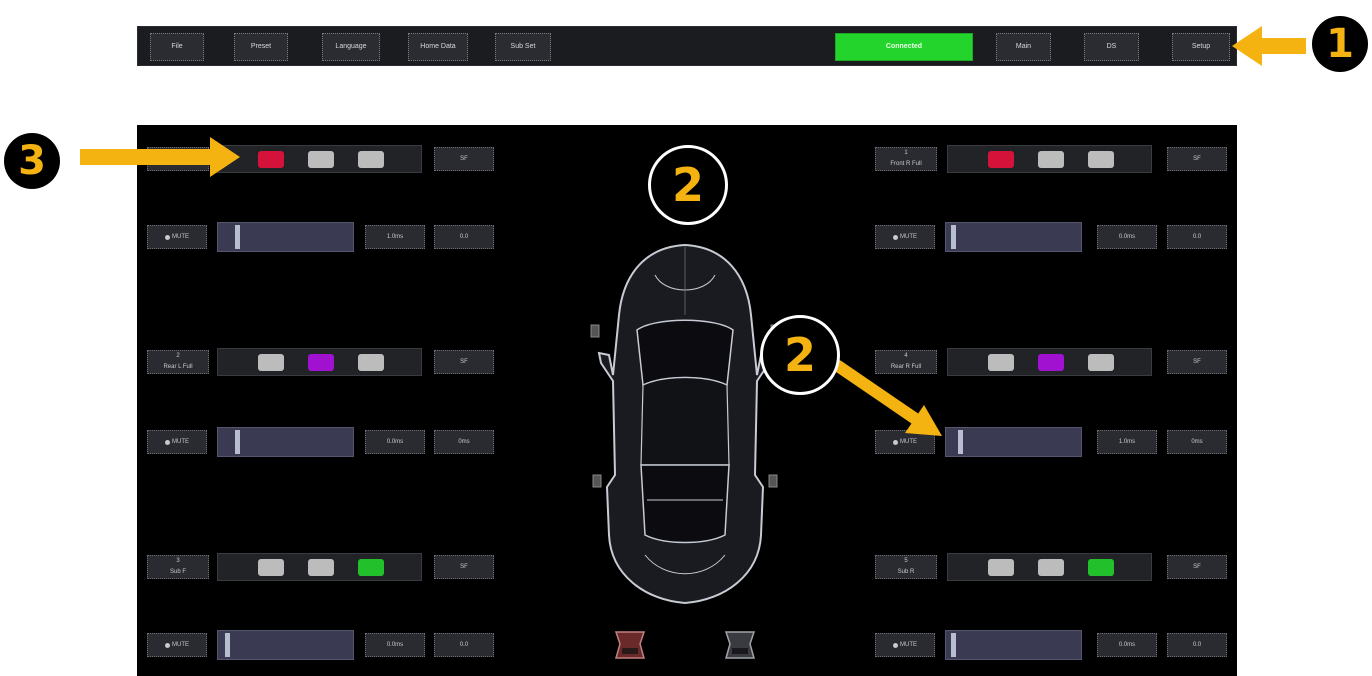 The width and height of the screenshot is (1372, 676). Describe the element at coordinates (688, 185) in the screenshot. I see `annotation-badge-2-top: 2` at that location.